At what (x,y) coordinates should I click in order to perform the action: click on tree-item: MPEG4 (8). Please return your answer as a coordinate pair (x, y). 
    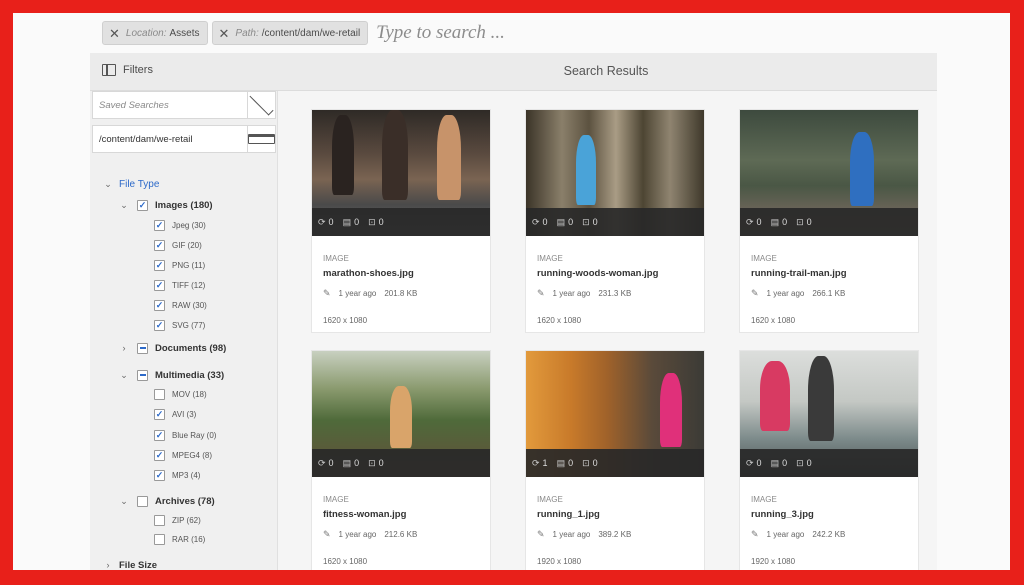
    Looking at the image, I should click on (183, 455).